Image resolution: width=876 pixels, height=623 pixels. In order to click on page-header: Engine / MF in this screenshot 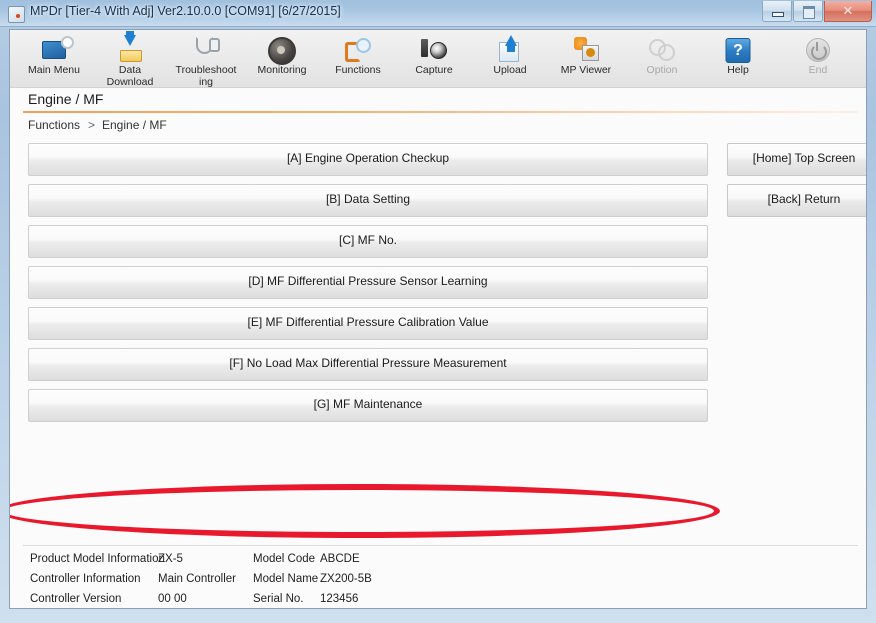, I will do `click(438, 100)`.